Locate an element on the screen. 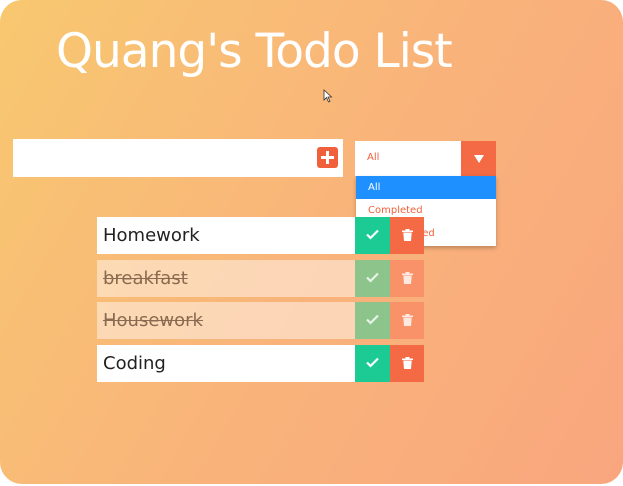  page-title: Quang's Todo List is located at coordinates (254, 51).